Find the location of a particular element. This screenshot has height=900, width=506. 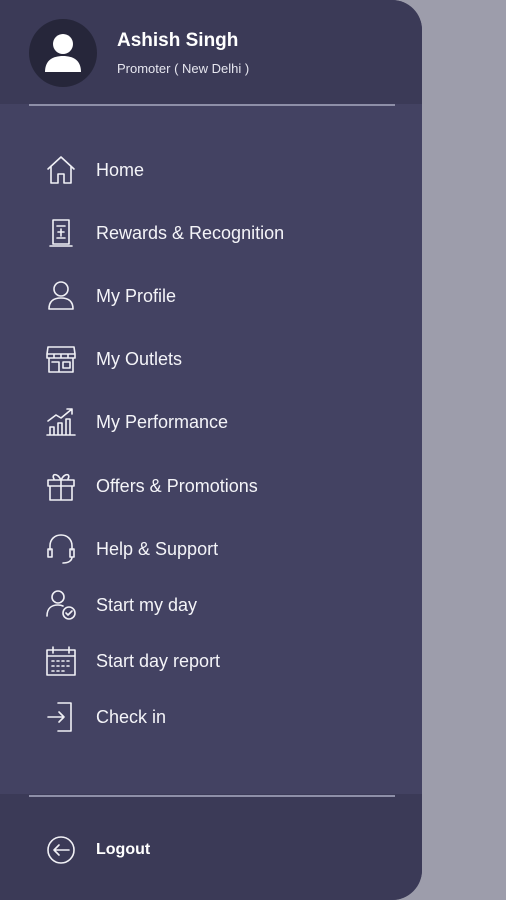

gift-icon is located at coordinates (63, 486).